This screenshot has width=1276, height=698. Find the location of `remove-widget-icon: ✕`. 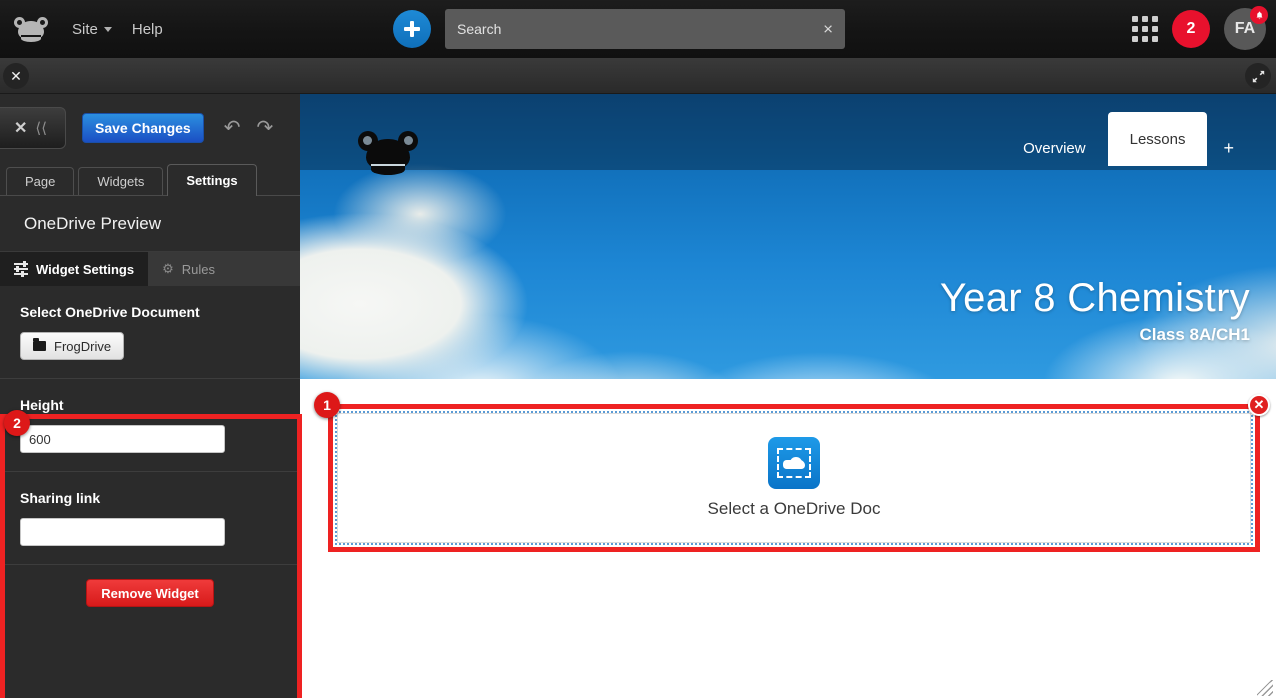

remove-widget-icon: ✕ is located at coordinates (1259, 405).